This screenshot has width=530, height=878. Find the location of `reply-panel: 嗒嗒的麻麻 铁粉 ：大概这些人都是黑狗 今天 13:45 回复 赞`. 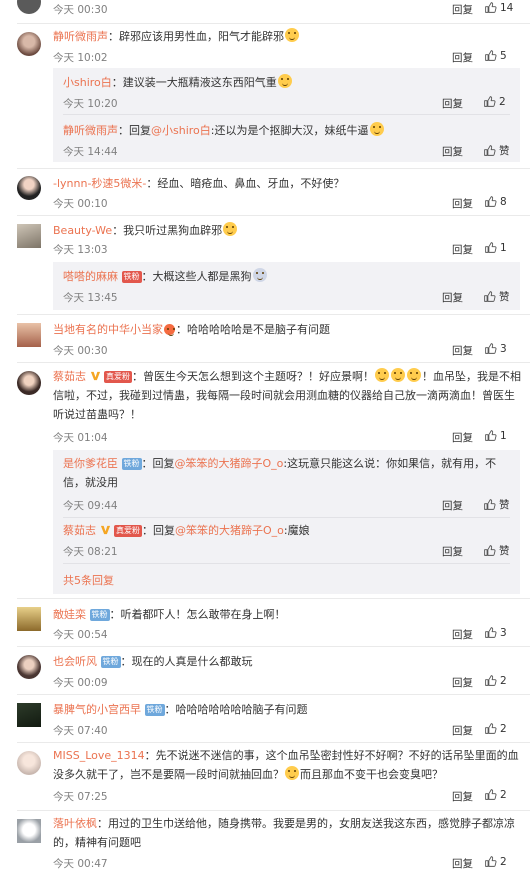

reply-panel: 嗒嗒的麻麻 铁粉 ：大概这些人都是黑狗 今天 13:45 回复 赞 is located at coordinates (286, 286).